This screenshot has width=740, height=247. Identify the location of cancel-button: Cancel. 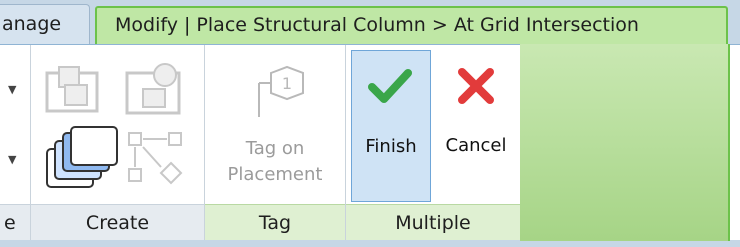
(476, 126).